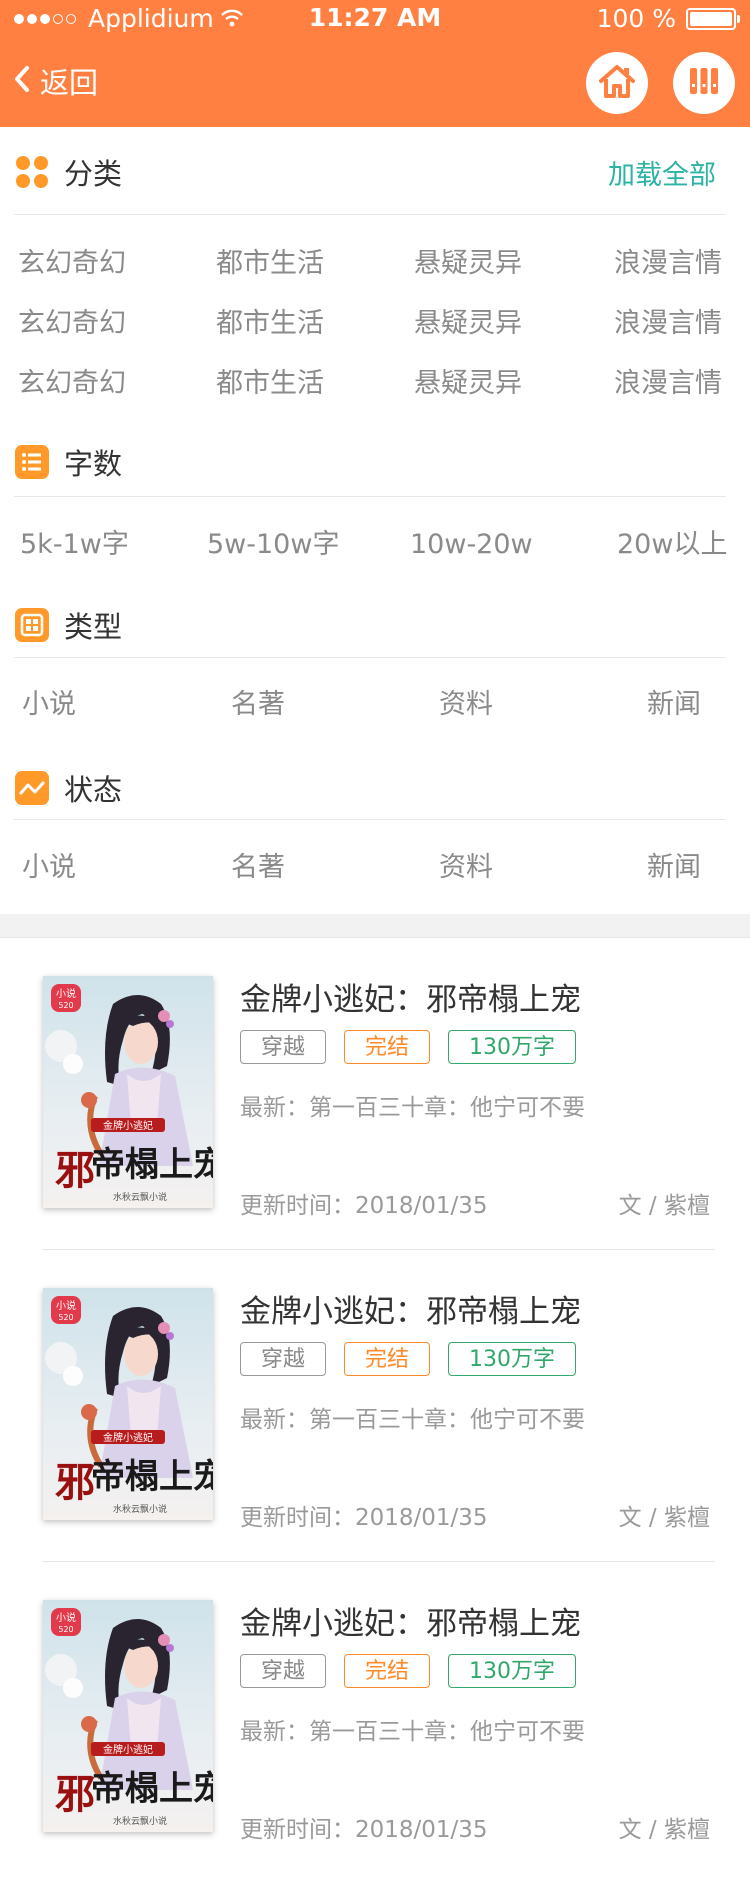  I want to click on bookshelf-icon, so click(704, 83).